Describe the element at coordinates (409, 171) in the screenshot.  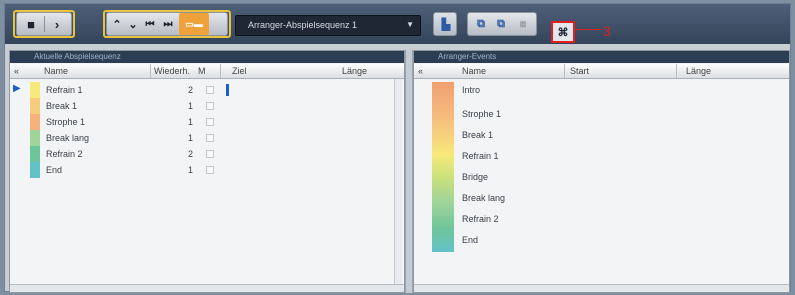
I see `panel-splitter` at that location.